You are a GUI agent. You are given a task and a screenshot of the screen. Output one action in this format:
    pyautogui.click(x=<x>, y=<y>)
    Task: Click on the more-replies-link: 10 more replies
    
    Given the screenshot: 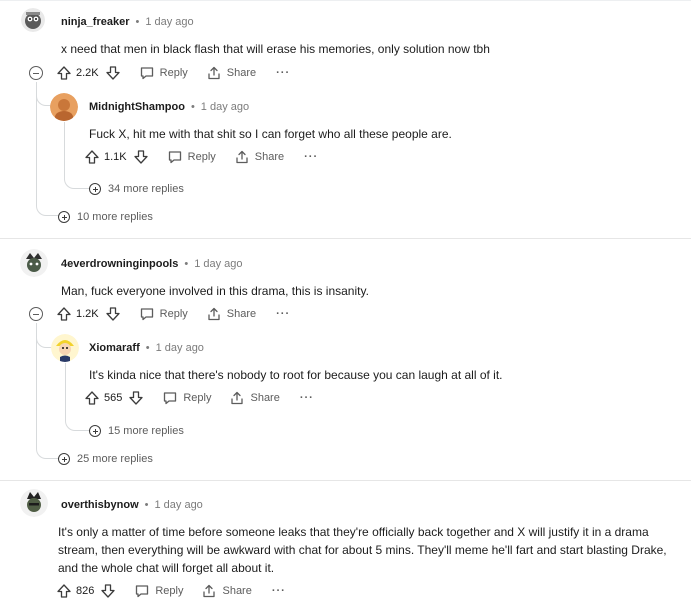 What is the action you would take?
    pyautogui.click(x=105, y=217)
    